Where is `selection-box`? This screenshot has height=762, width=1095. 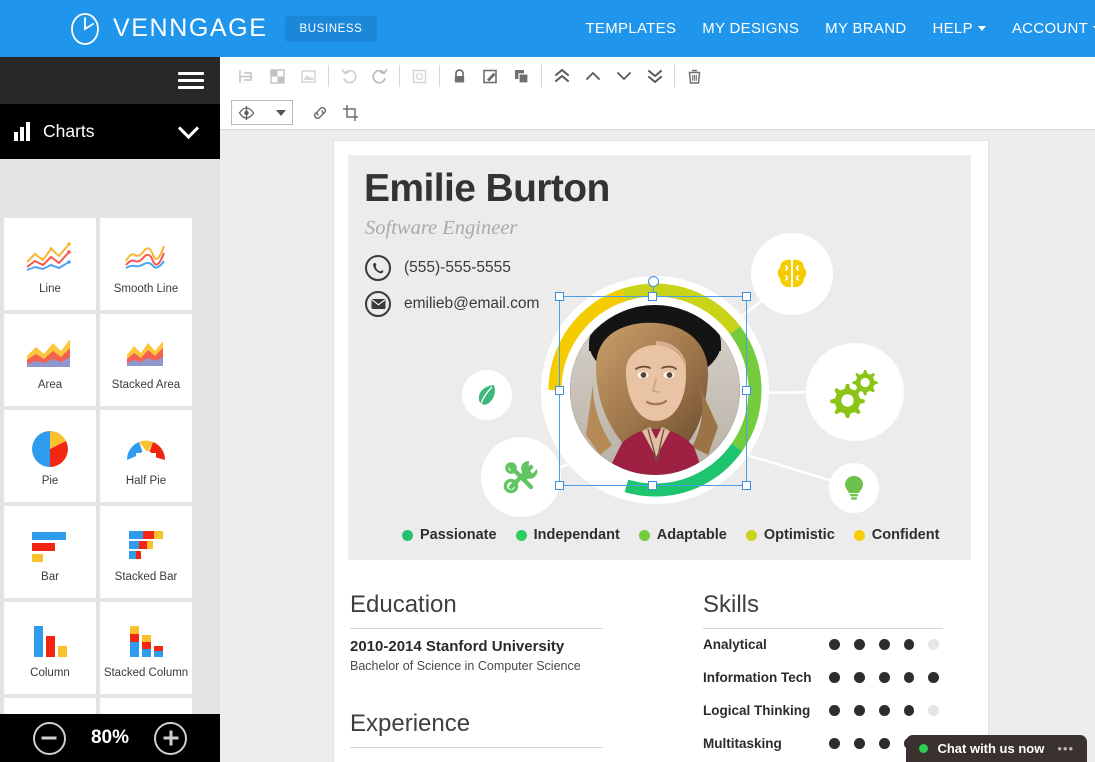 selection-box is located at coordinates (653, 383).